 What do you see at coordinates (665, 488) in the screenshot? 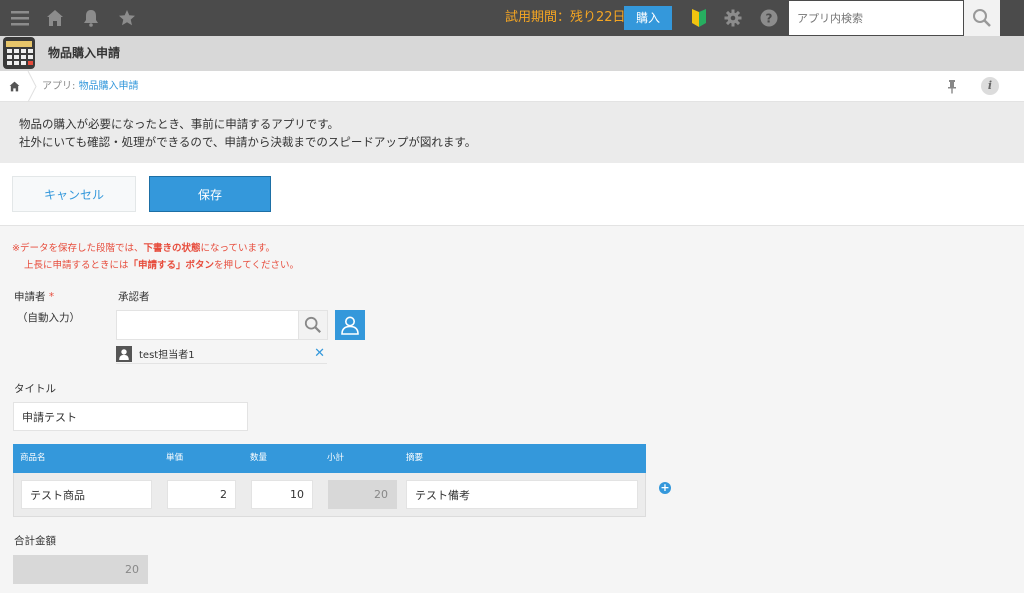
I see `add-row-icon: +` at bounding box center [665, 488].